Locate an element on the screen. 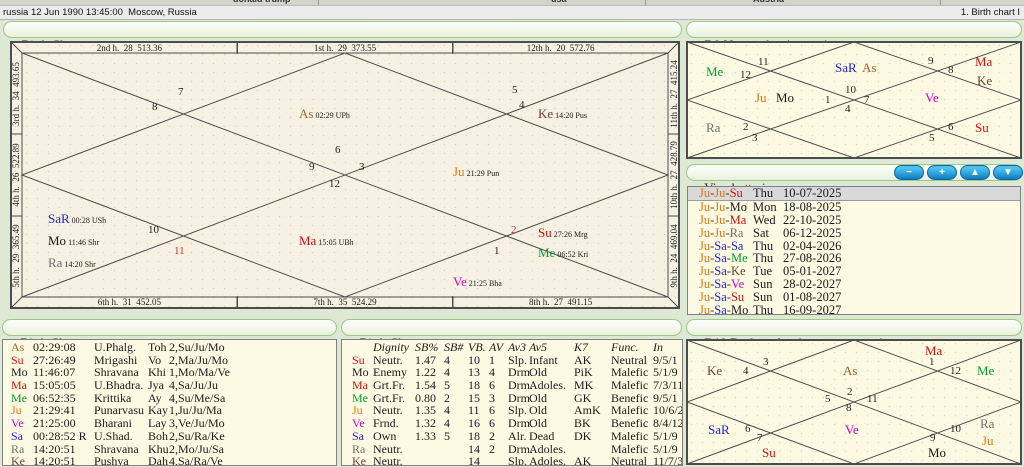 This screenshot has height=467, width=1024. column-header: SB% is located at coordinates (427, 347).